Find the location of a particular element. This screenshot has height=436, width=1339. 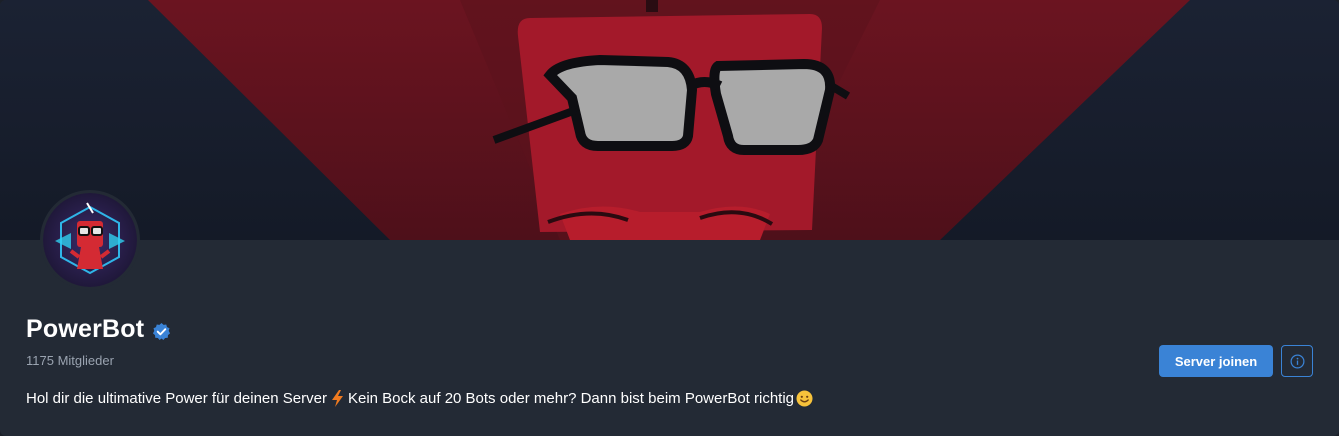

join-server-button: Server joinen is located at coordinates (1216, 361).